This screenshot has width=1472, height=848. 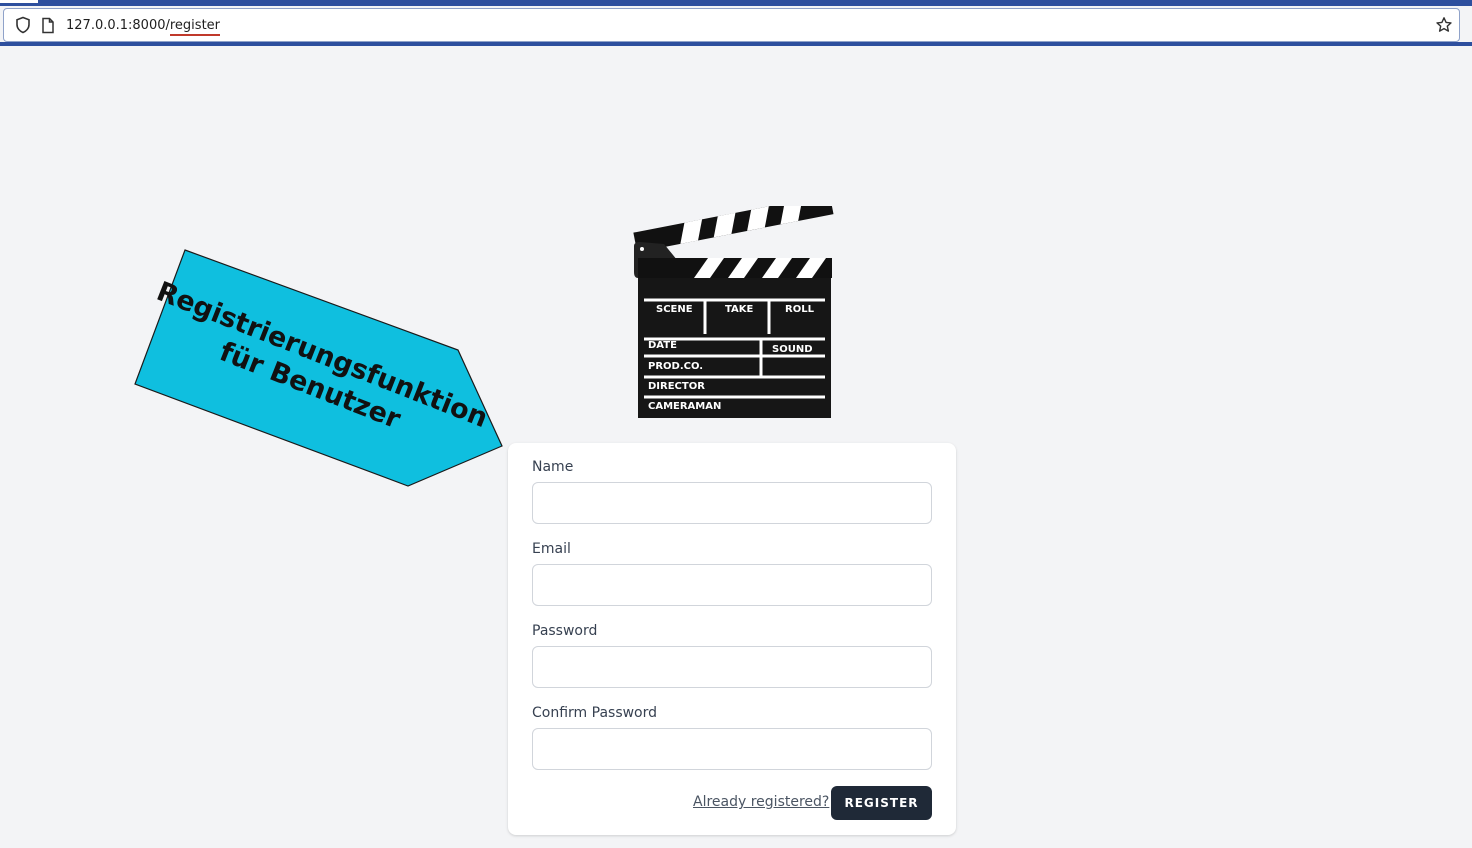 What do you see at coordinates (318, 368) in the screenshot?
I see `feature-callout-arrow: Registrierungsfunktion für Benutzer` at bounding box center [318, 368].